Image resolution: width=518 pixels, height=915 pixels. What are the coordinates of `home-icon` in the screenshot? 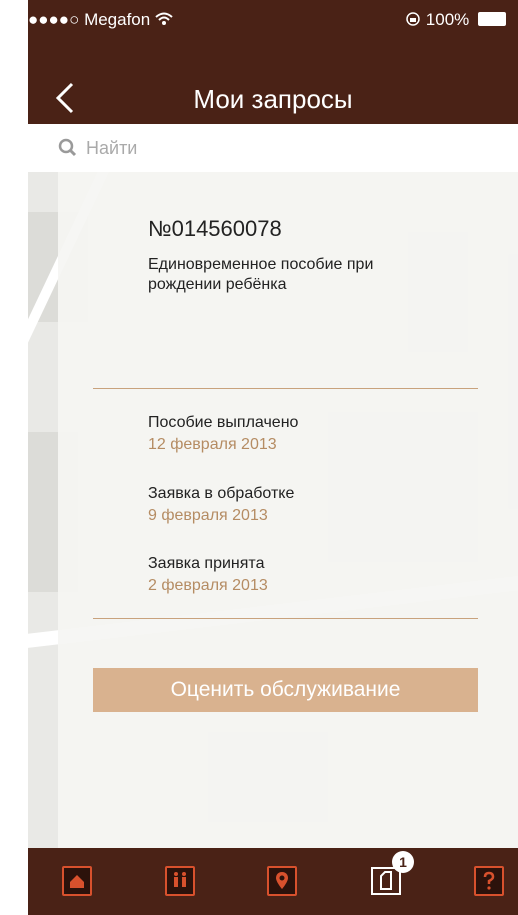 It's located at (77, 881).